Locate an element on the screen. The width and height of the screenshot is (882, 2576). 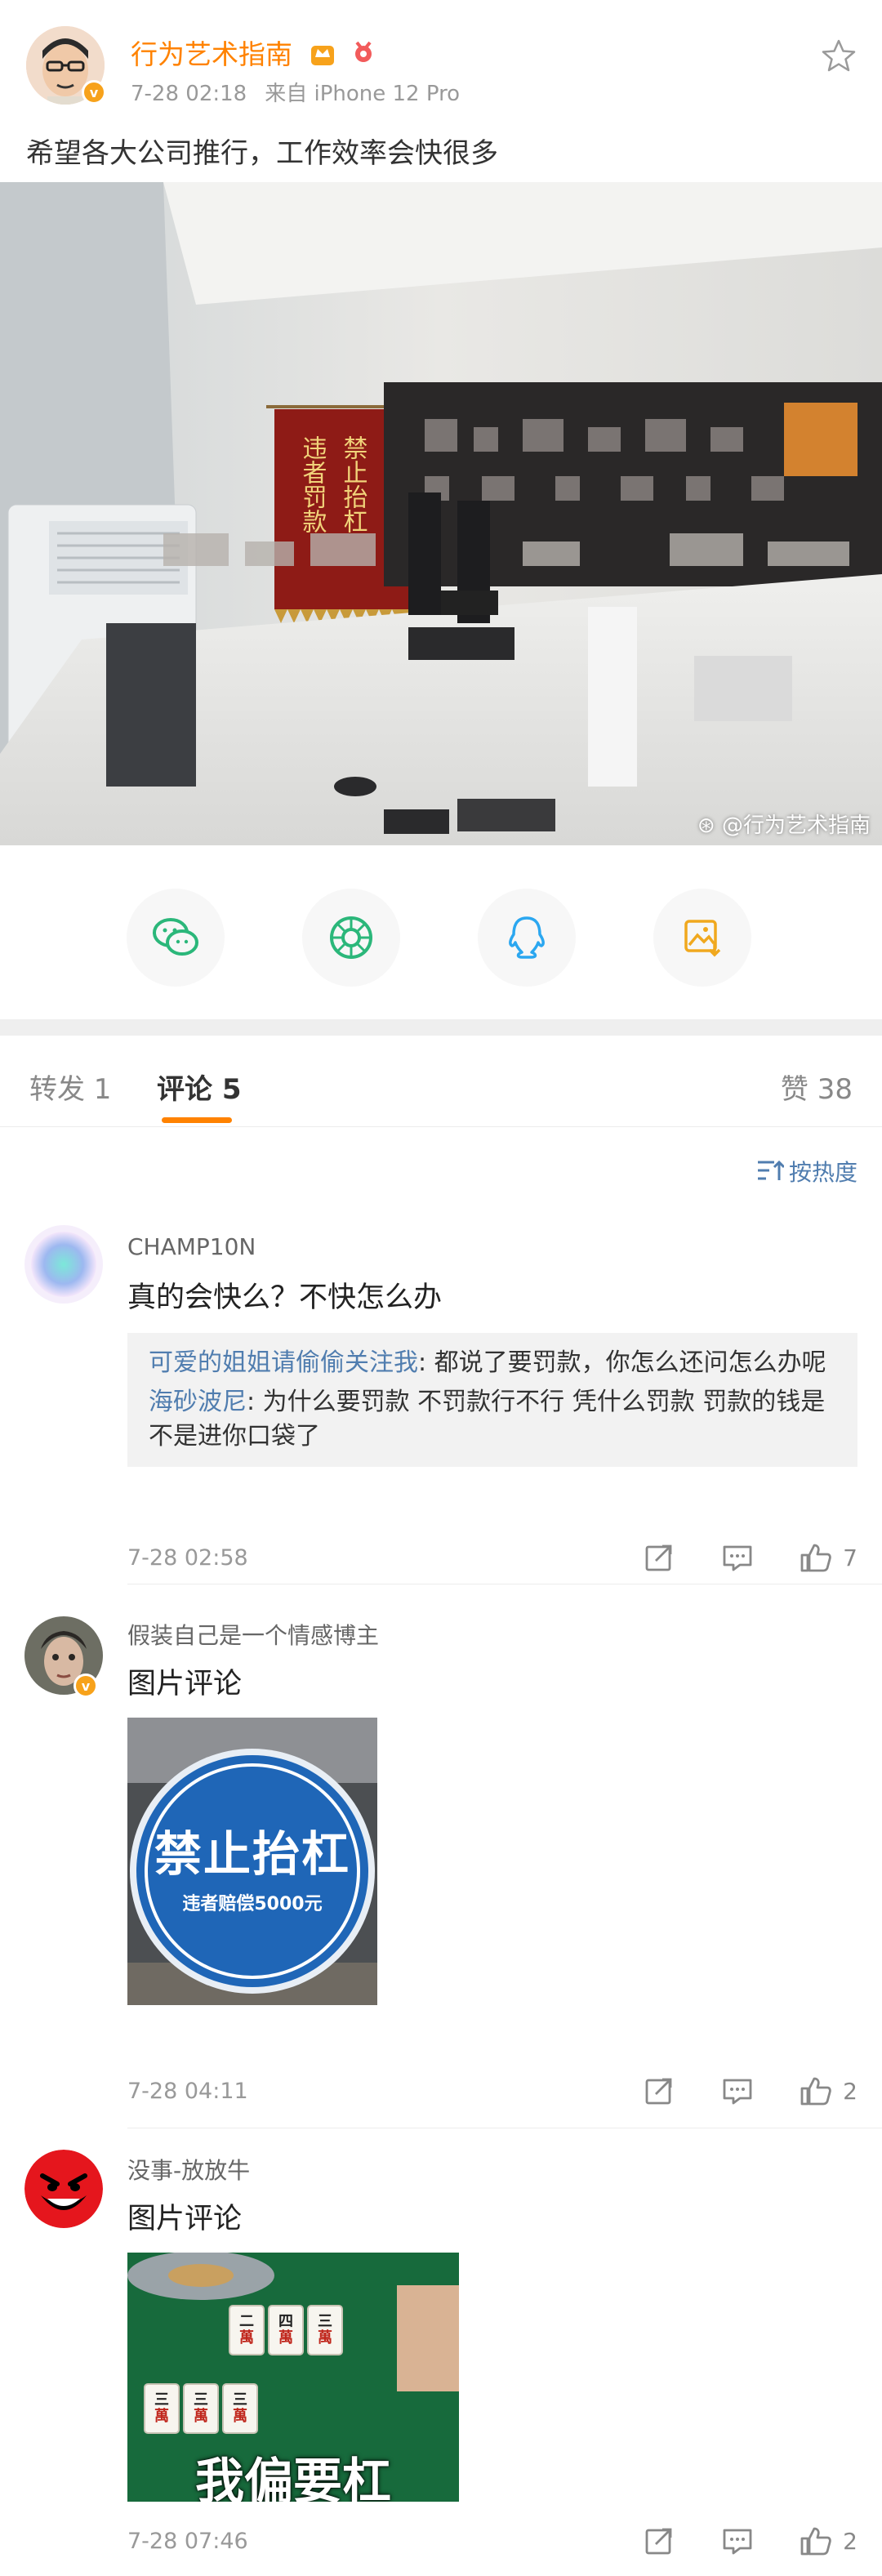
image-watermark: ⊛ @行为艺术指南 is located at coordinates (784, 824).